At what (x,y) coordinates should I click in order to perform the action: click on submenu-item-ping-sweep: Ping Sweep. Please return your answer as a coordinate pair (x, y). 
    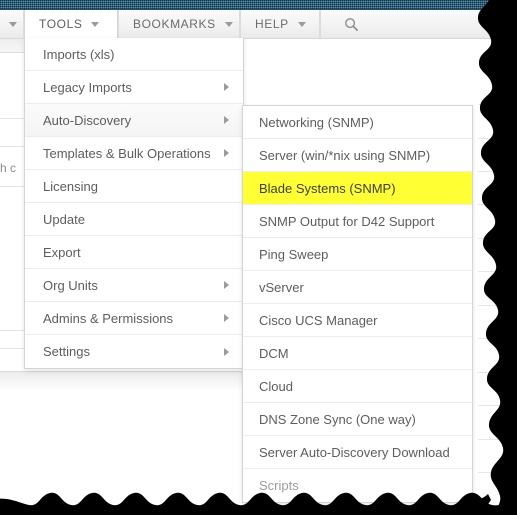
    Looking at the image, I should click on (357, 254).